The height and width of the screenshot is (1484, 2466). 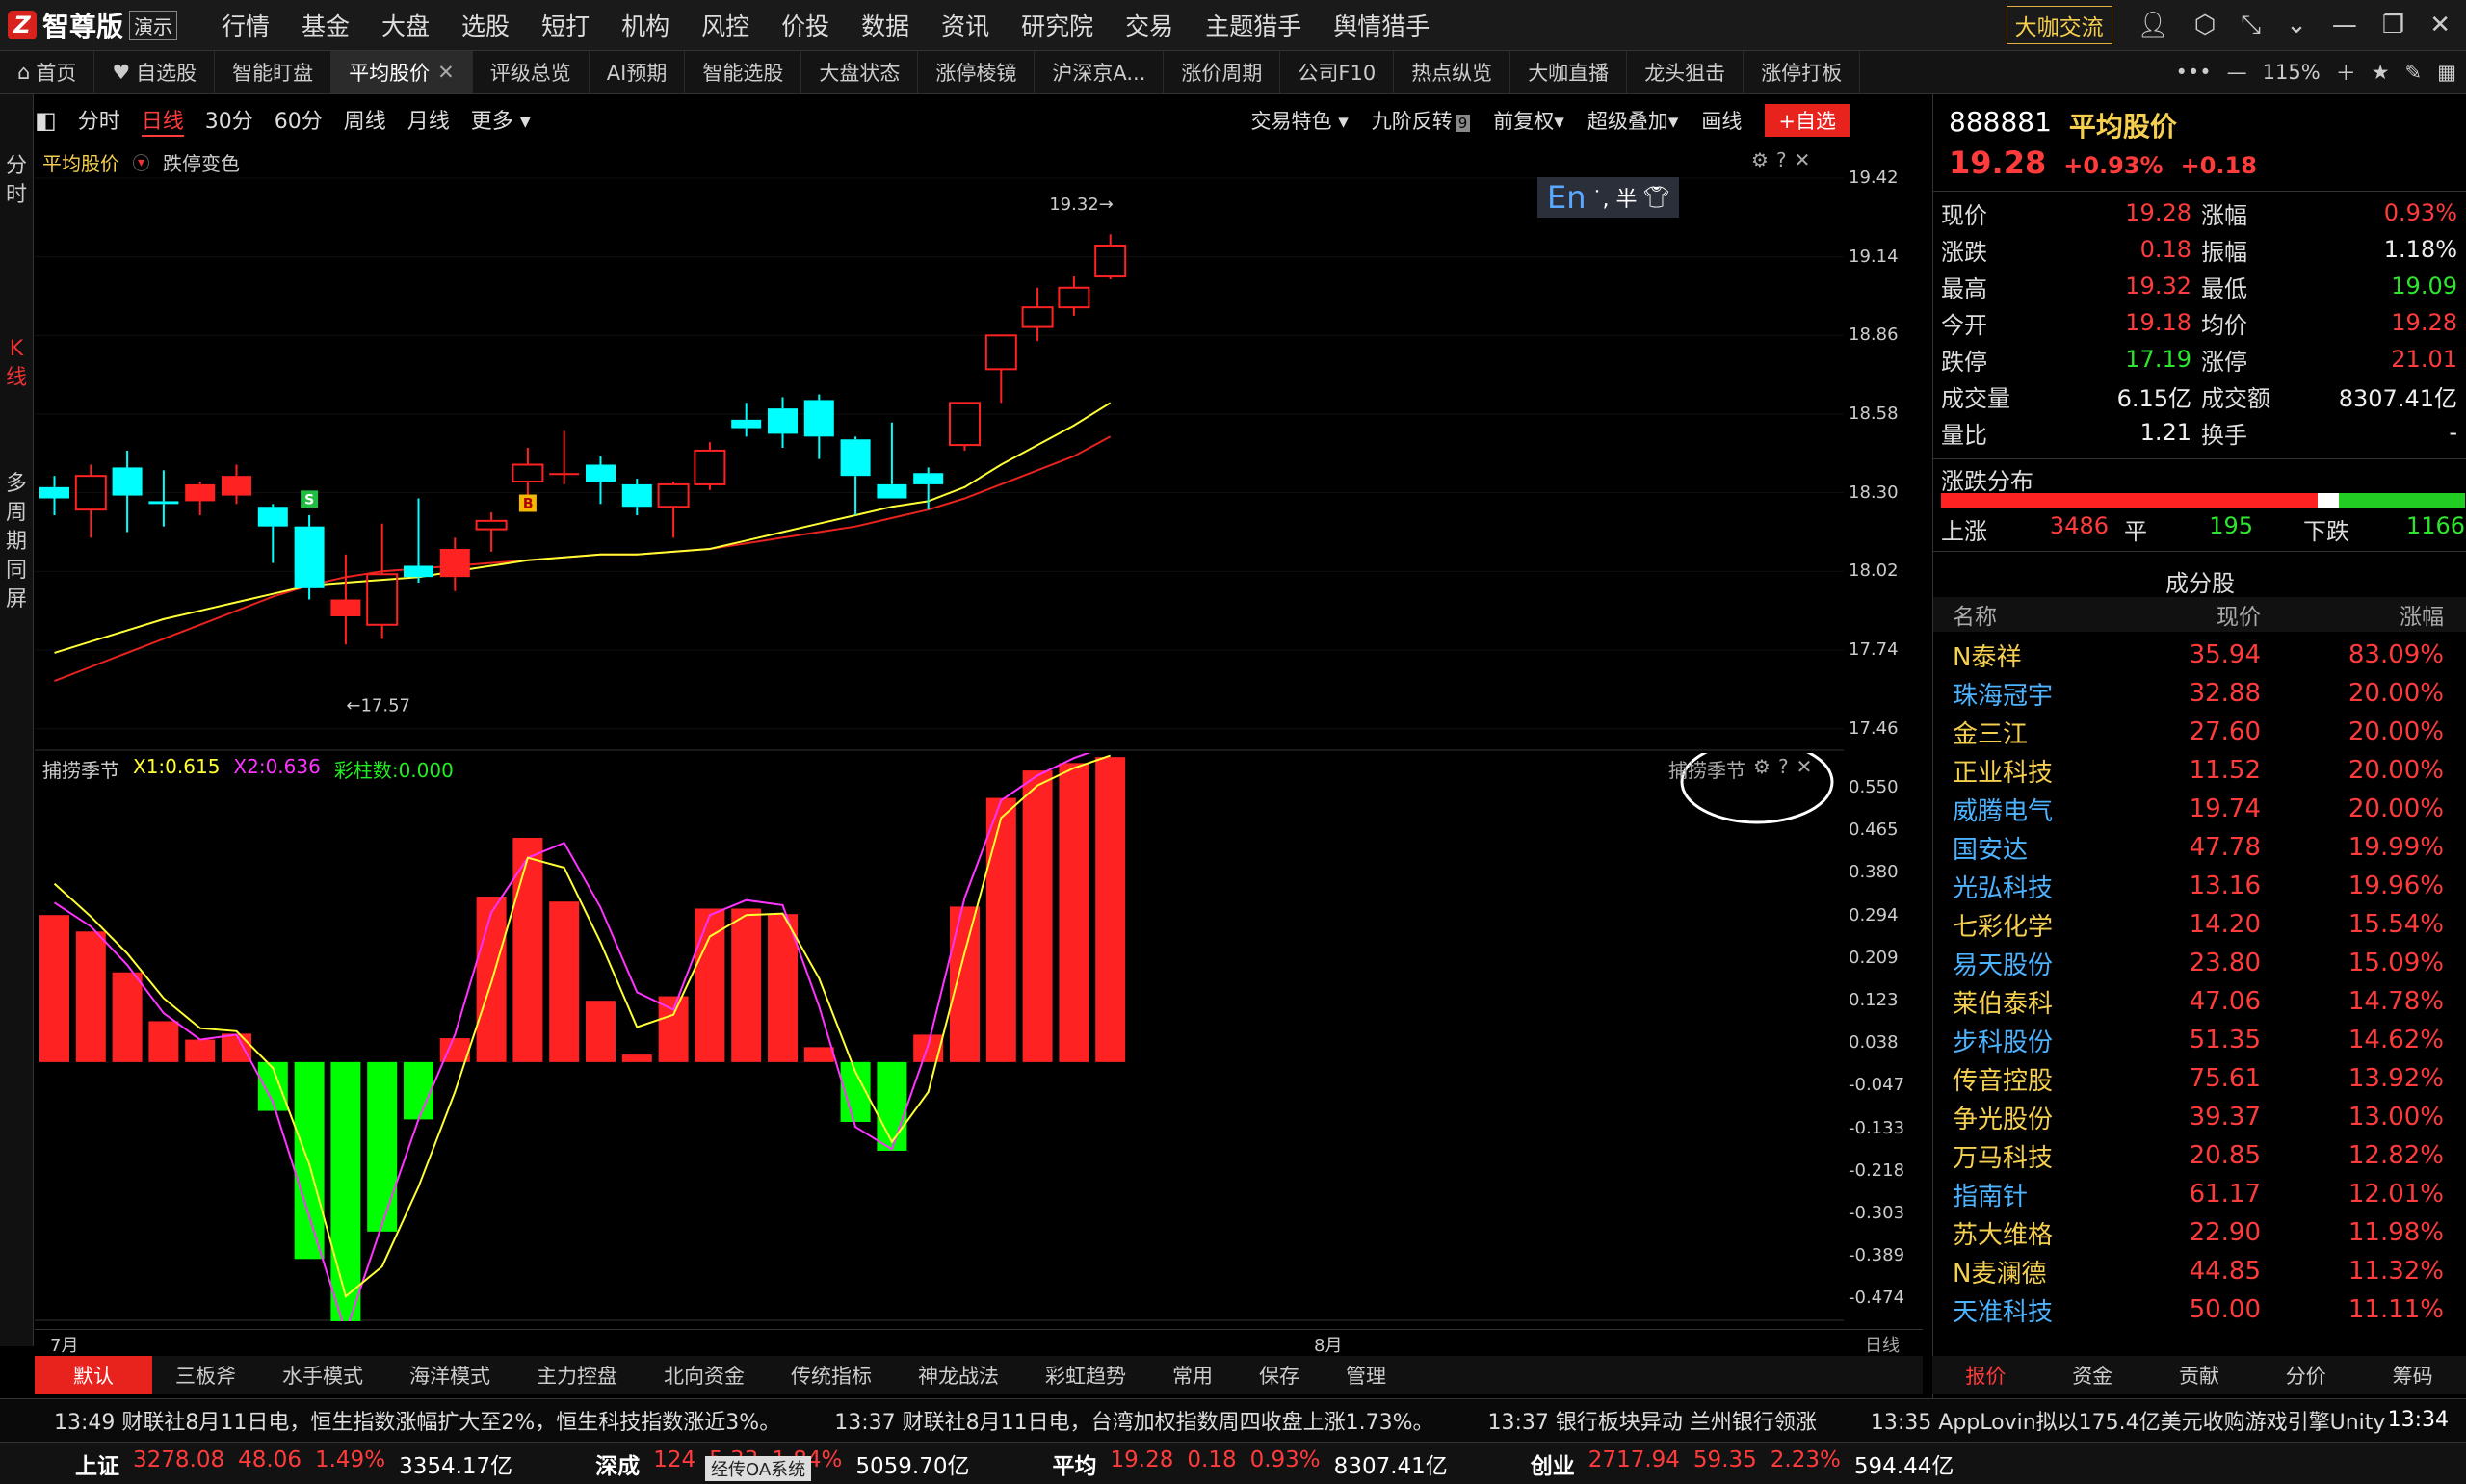 I want to click on x-label-period: 日线, so click(x=1882, y=1344).